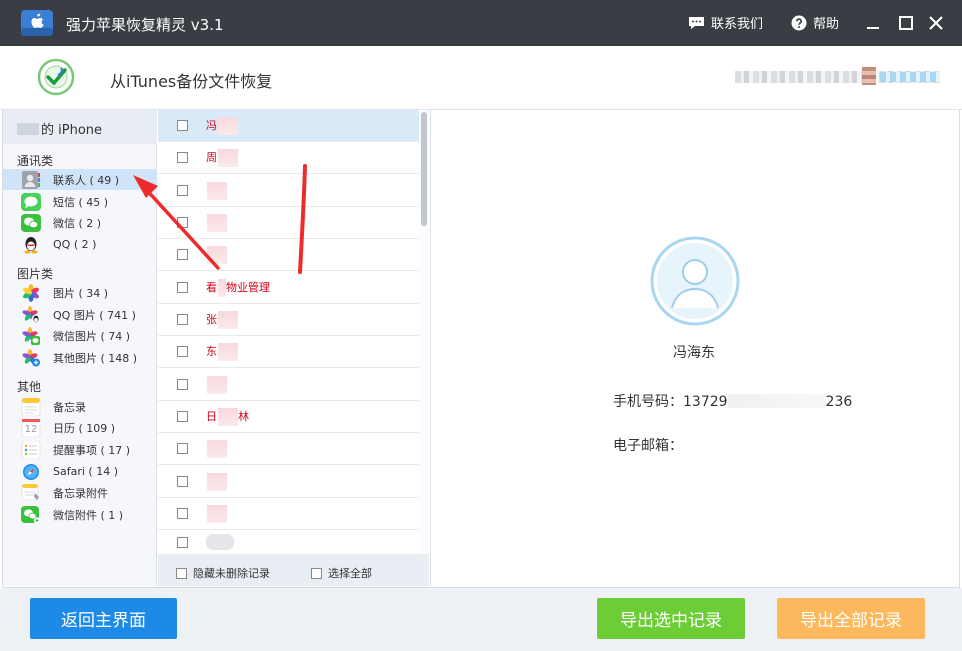 The width and height of the screenshot is (962, 651). Describe the element at coordinates (737, 24) in the screenshot. I see `contact-us-label: 联系我们` at that location.